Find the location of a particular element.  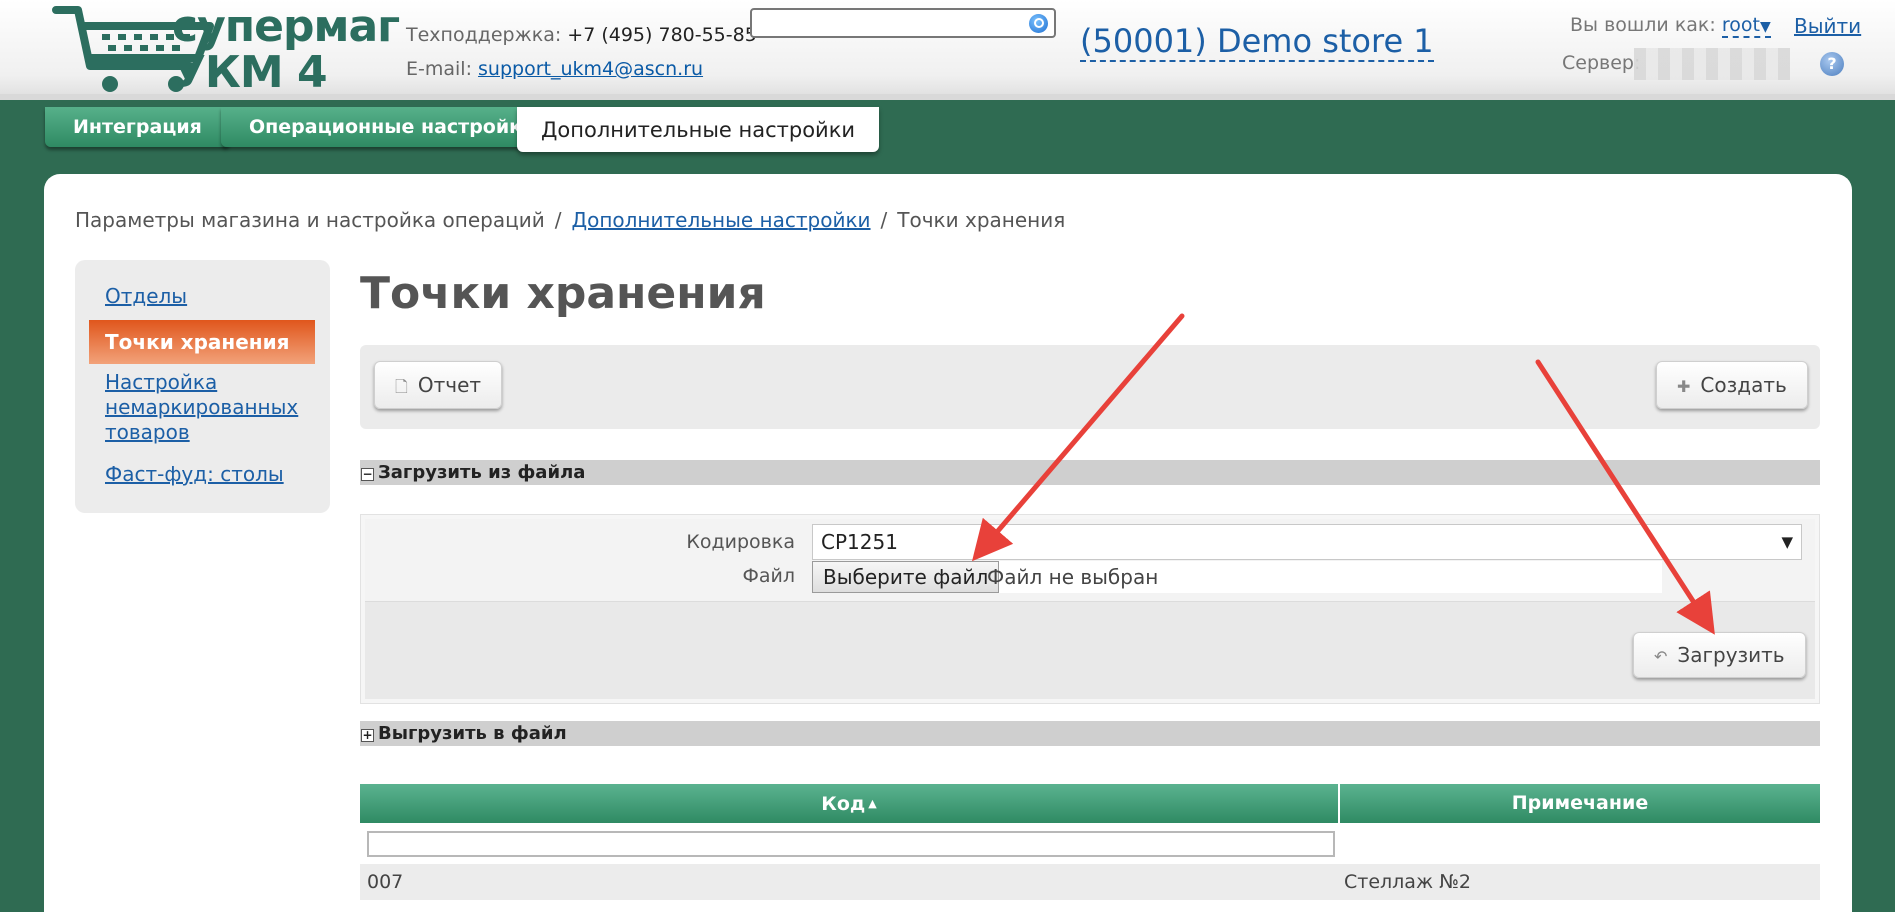

annotation-arrows is located at coordinates (1343, 474).